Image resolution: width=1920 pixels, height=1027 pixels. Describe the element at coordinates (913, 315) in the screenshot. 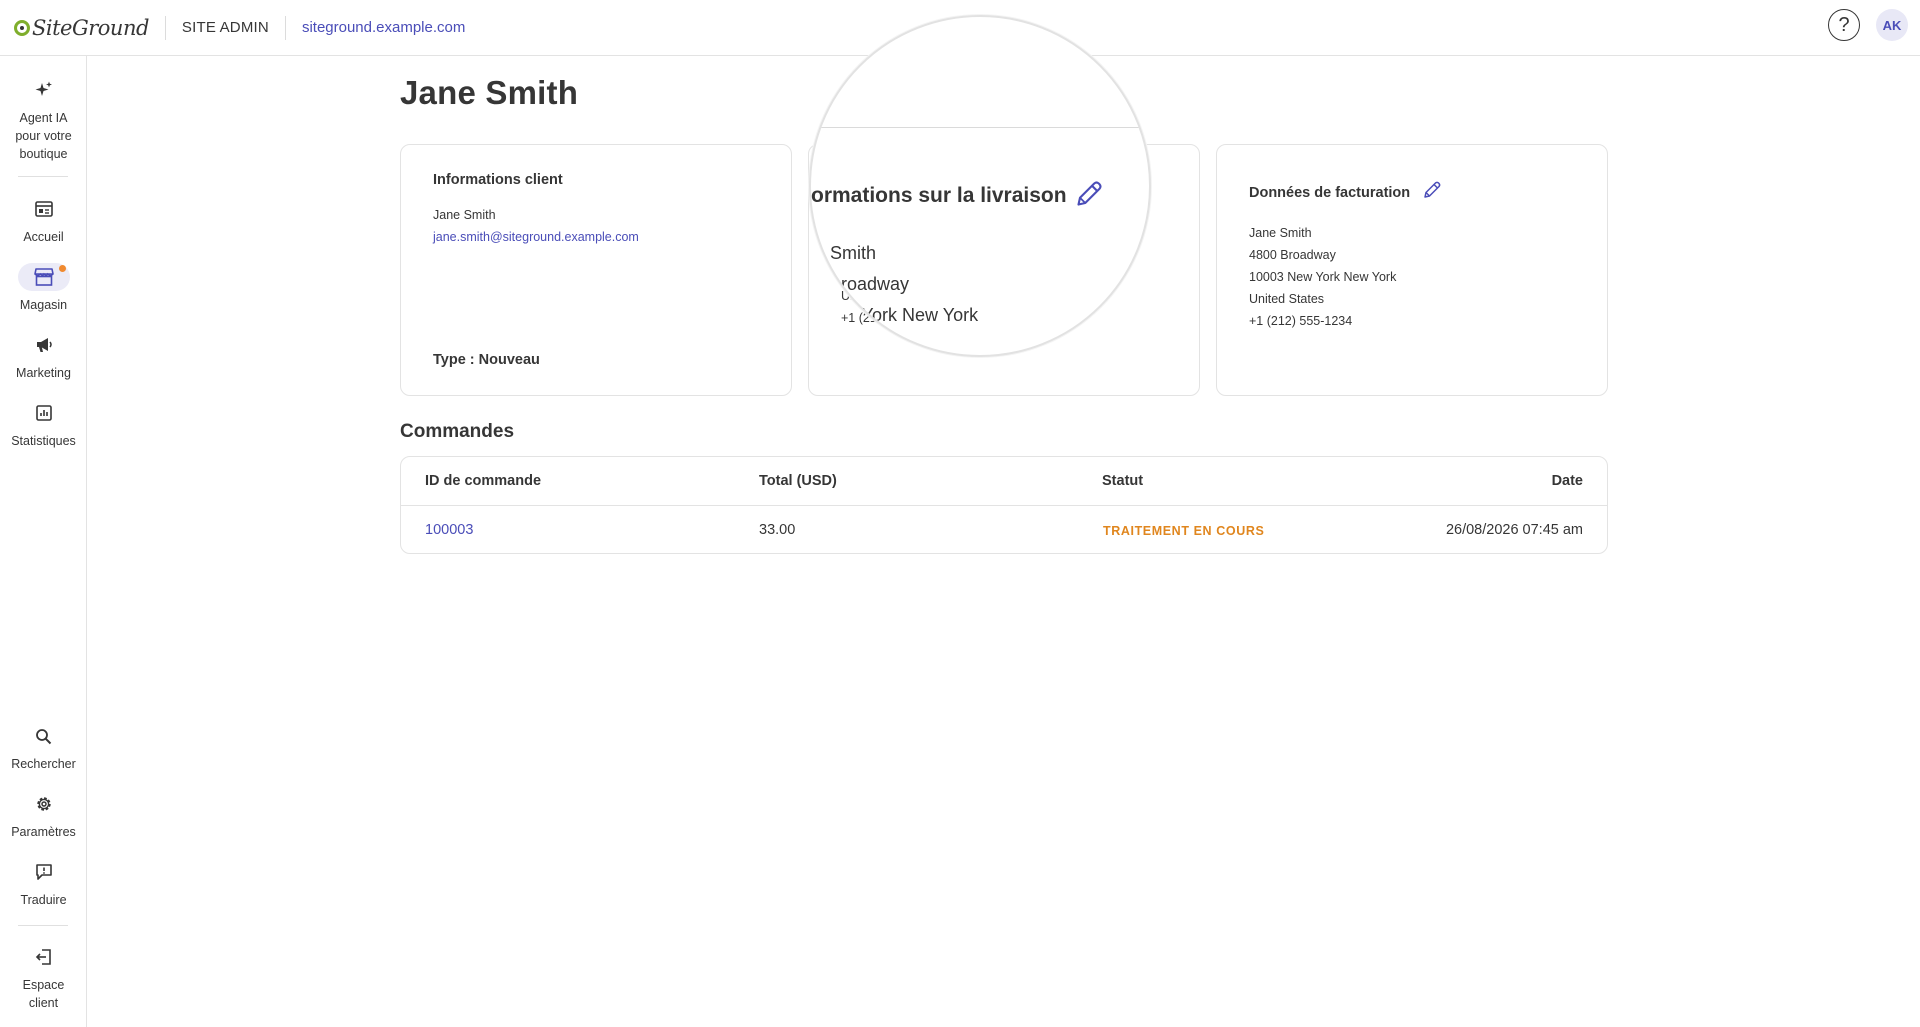

I see `shipping-city: y York New York` at that location.